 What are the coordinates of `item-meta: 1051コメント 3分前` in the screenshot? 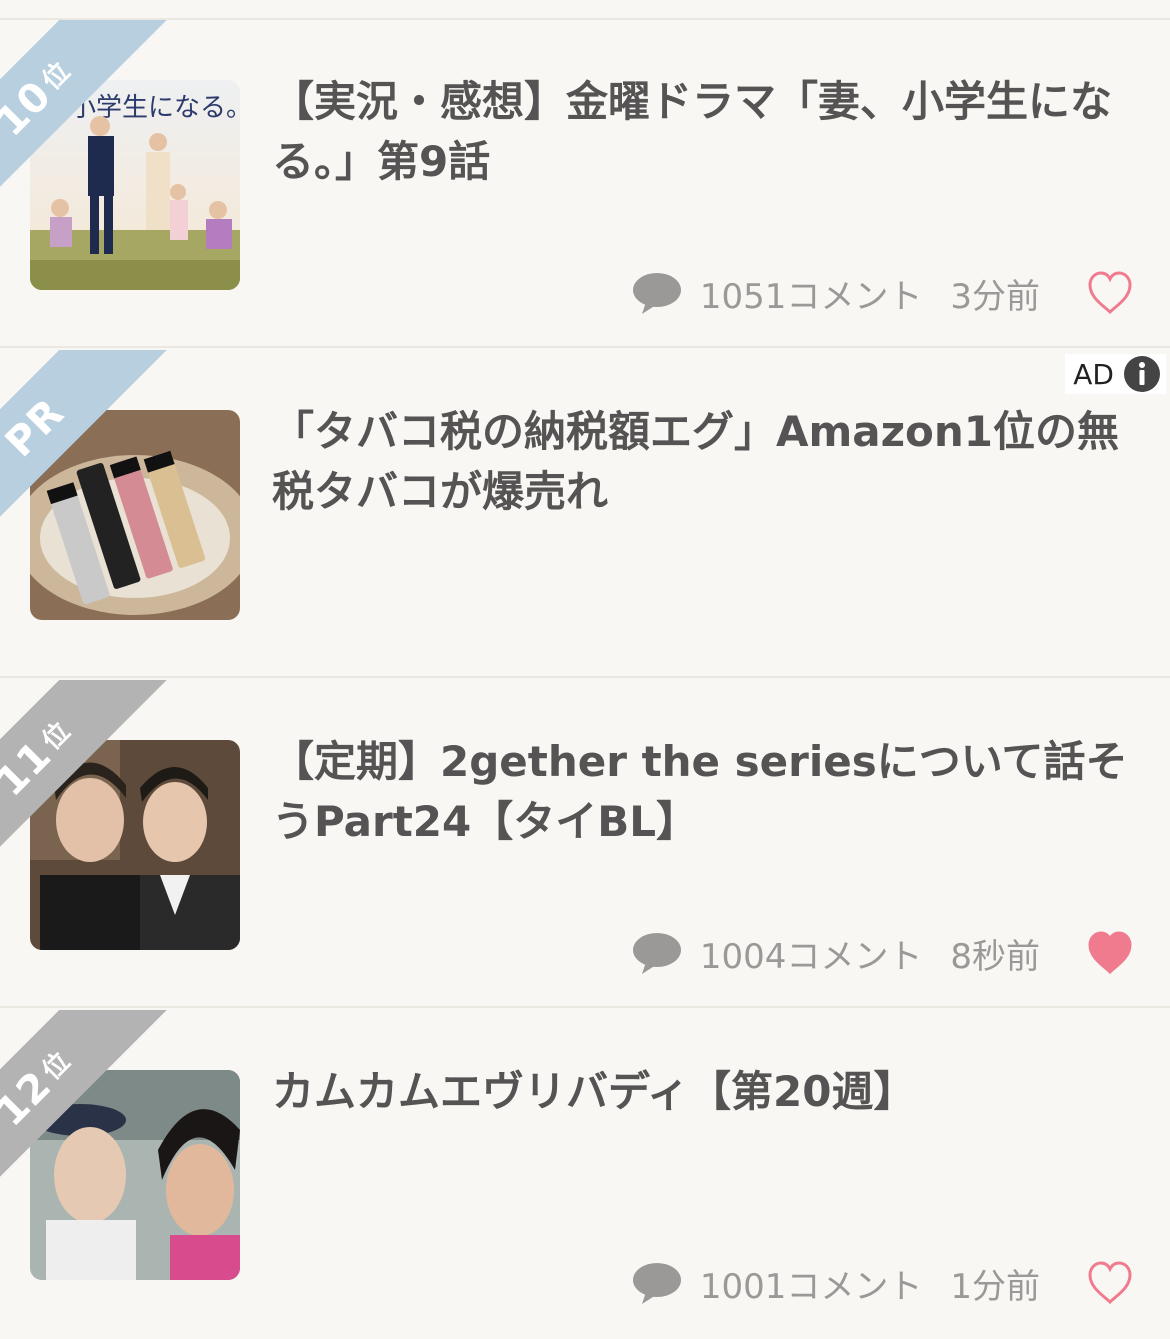 It's located at (836, 293).